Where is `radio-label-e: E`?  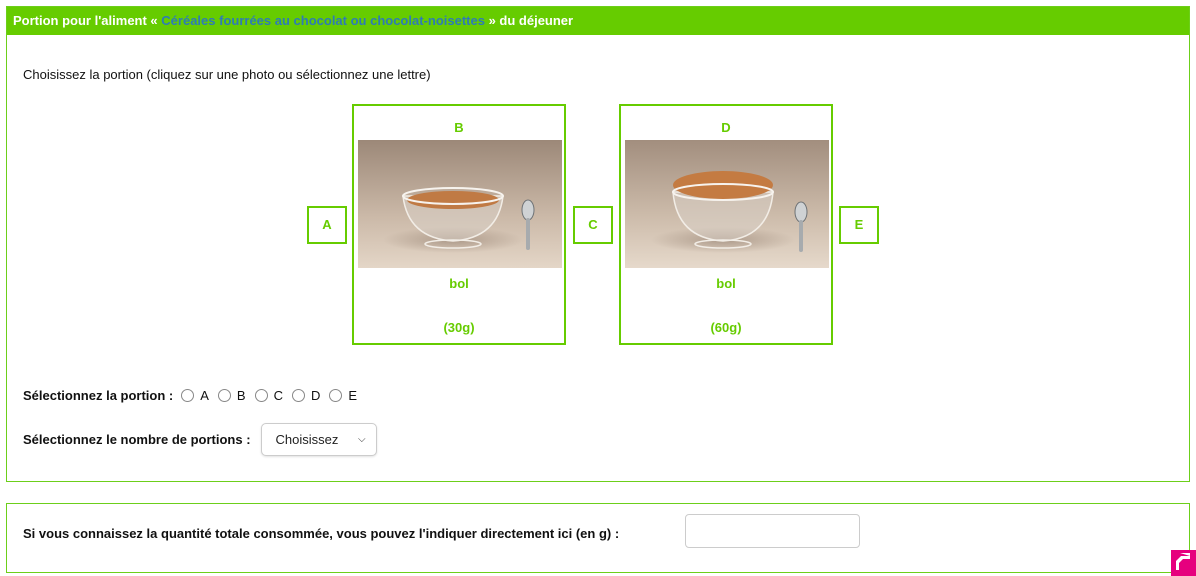
radio-label-e: E is located at coordinates (353, 395).